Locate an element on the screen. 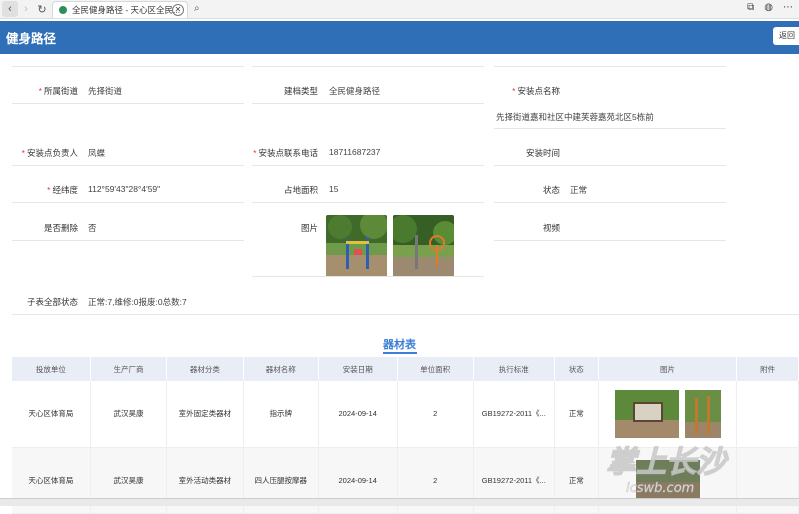  column-header: 执行标准 is located at coordinates (514, 369).